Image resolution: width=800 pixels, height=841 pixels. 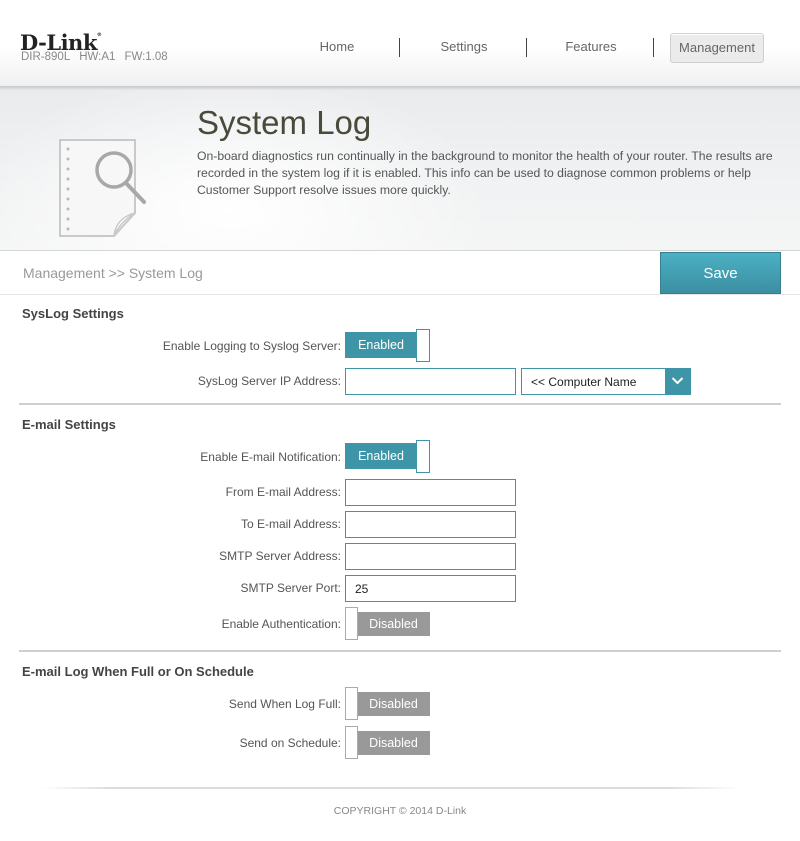 I want to click on footer-divider, so click(x=390, y=788).